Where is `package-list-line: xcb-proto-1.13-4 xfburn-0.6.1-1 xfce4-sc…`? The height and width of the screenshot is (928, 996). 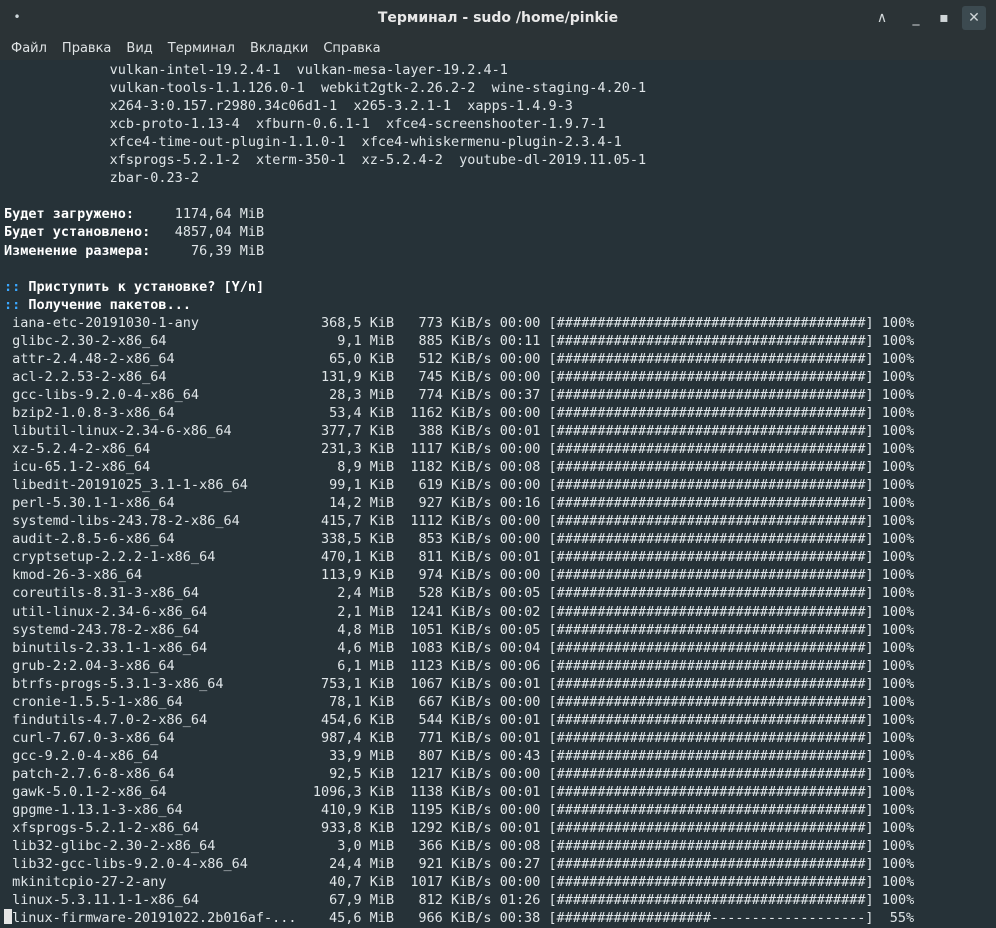 package-list-line: xcb-proto-1.13-4 xfburn-0.6.1-1 xfce4-sc… is located at coordinates (305, 124).